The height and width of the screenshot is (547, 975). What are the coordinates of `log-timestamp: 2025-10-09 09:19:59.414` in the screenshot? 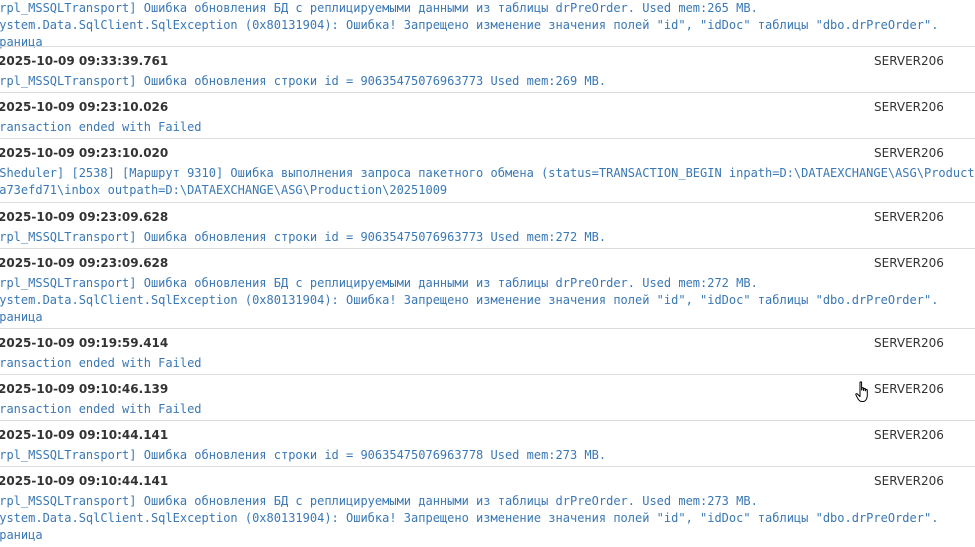 It's located at (84, 343).